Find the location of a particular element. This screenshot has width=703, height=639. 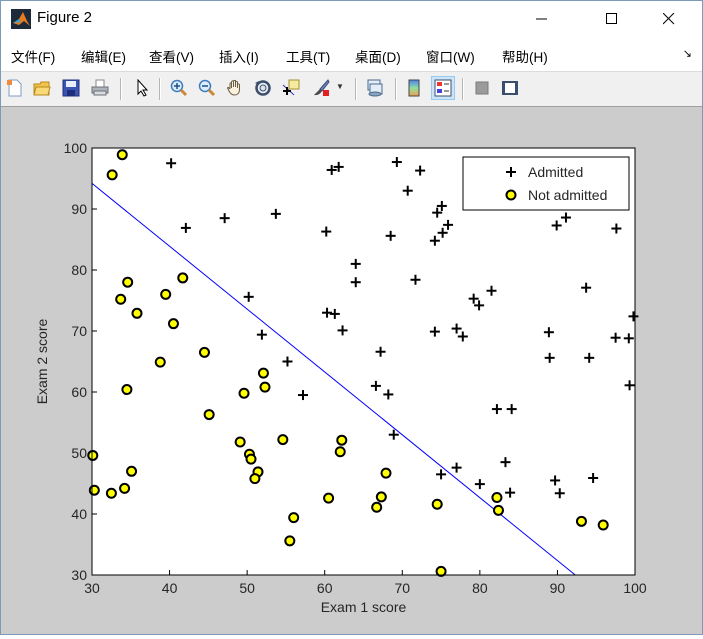

zoom-out-icon is located at coordinates (207, 88).